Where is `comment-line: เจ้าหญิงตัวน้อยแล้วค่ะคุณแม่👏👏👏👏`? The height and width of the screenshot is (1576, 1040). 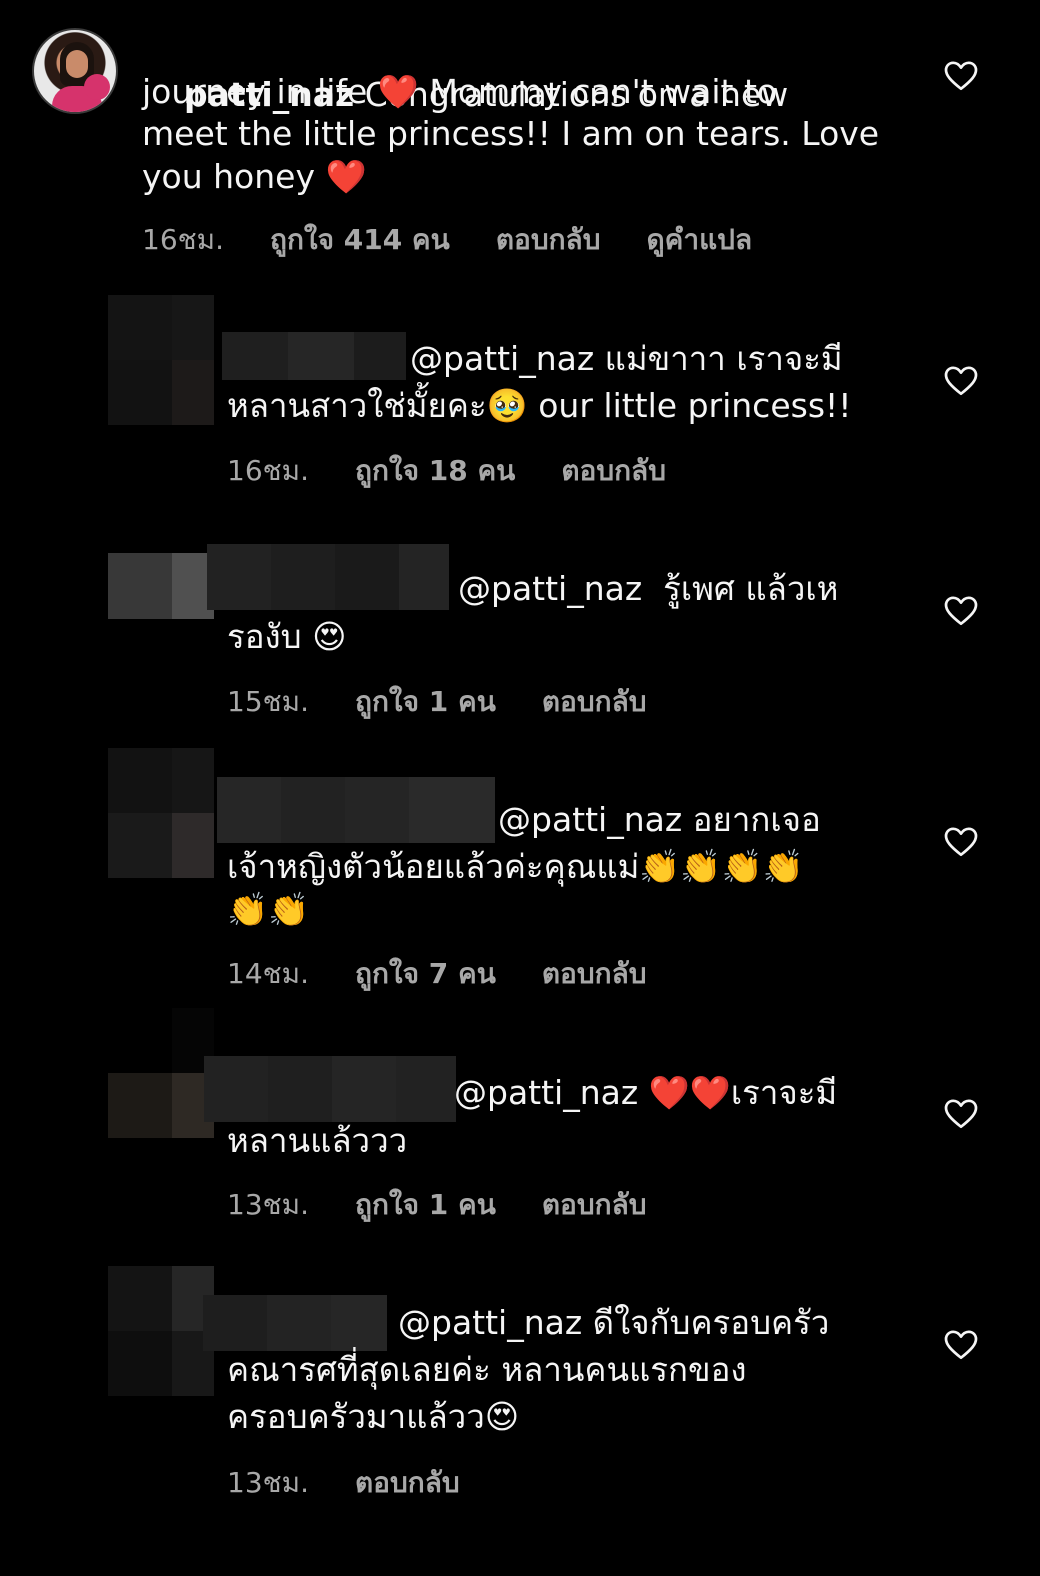 comment-line: เจ้าหญิงตัวน้อยแล้วค่ะคุณแม่👏👏👏👏 is located at coordinates (515, 866).